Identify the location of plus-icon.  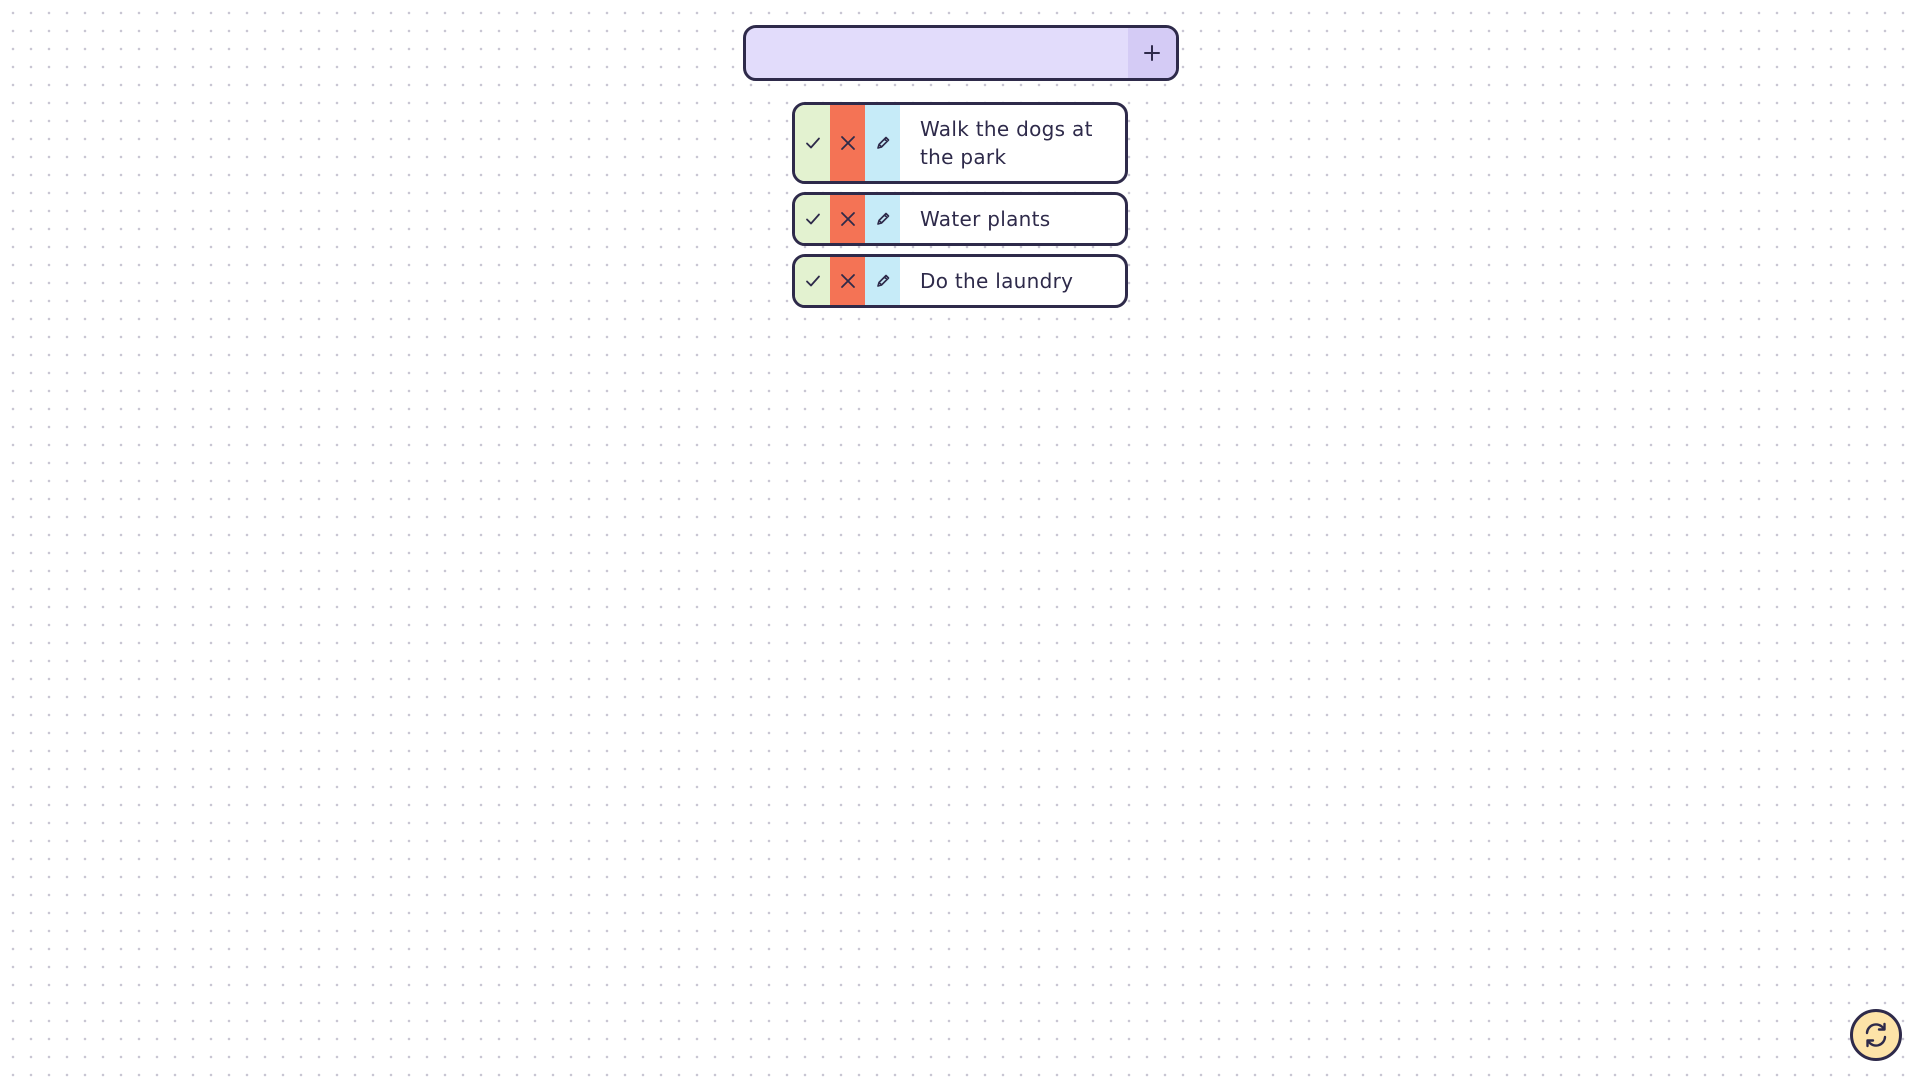
(1152, 53).